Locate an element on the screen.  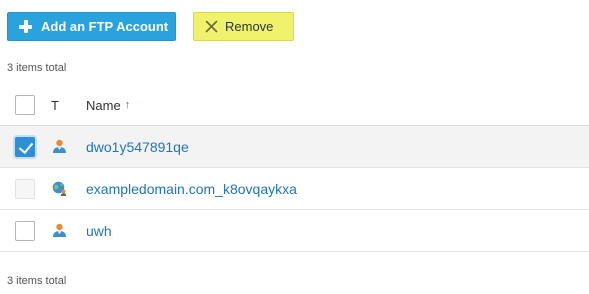
column-header-type: T is located at coordinates (55, 105).